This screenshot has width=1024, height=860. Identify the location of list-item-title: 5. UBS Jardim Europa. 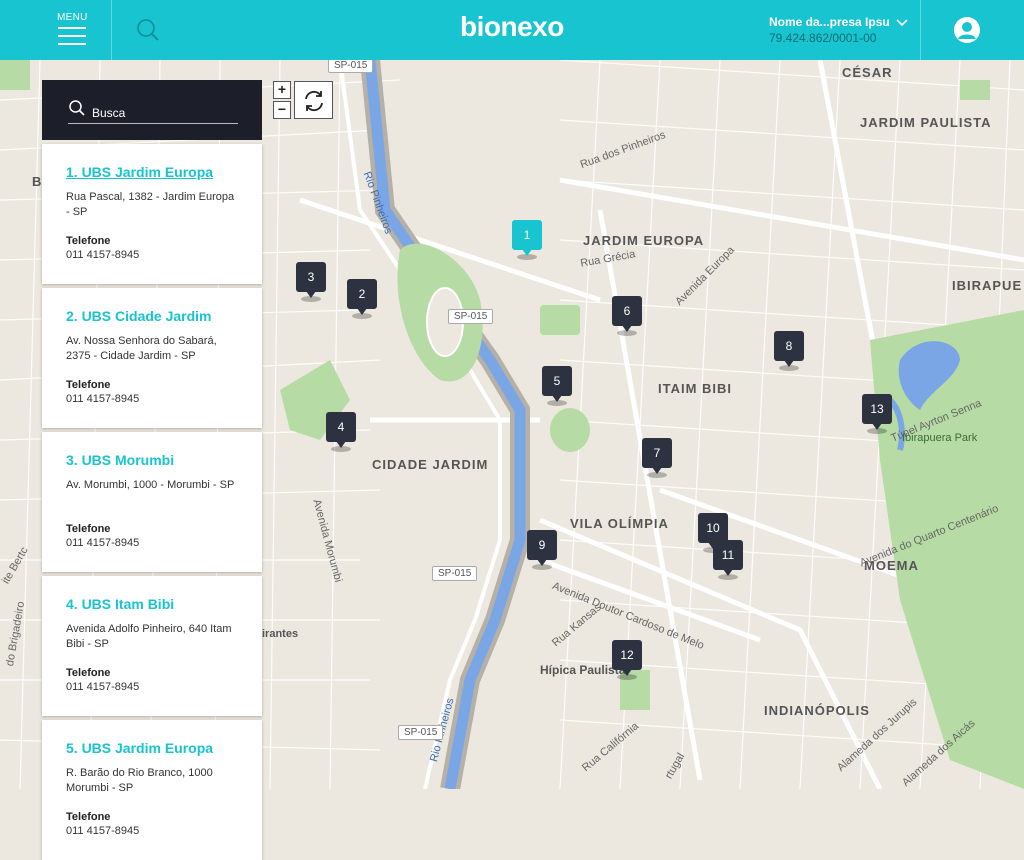
(152, 748).